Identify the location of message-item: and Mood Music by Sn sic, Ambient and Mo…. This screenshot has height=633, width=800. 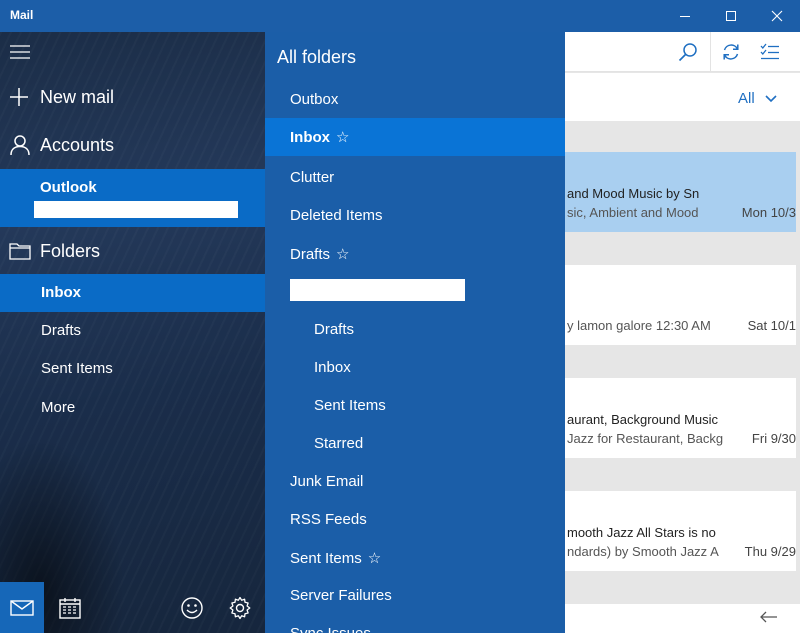
(680, 192).